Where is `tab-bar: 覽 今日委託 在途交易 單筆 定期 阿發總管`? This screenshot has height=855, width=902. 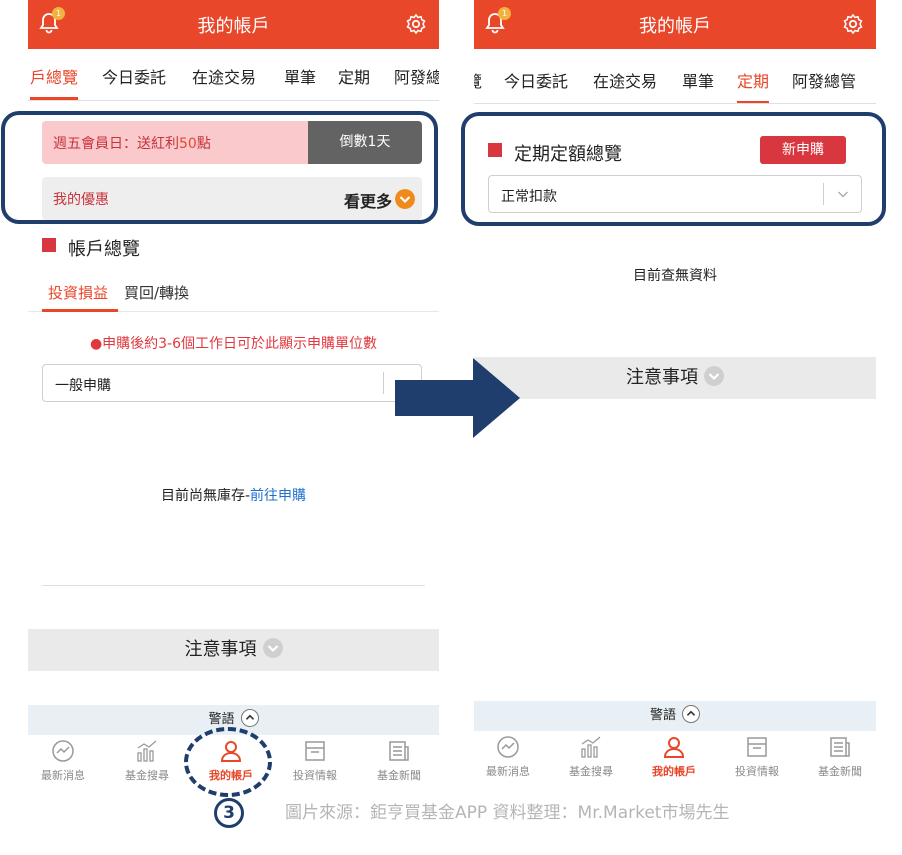
tab-bar: 覽 今日委託 在途交易 單筆 定期 阿發總管 is located at coordinates (675, 83).